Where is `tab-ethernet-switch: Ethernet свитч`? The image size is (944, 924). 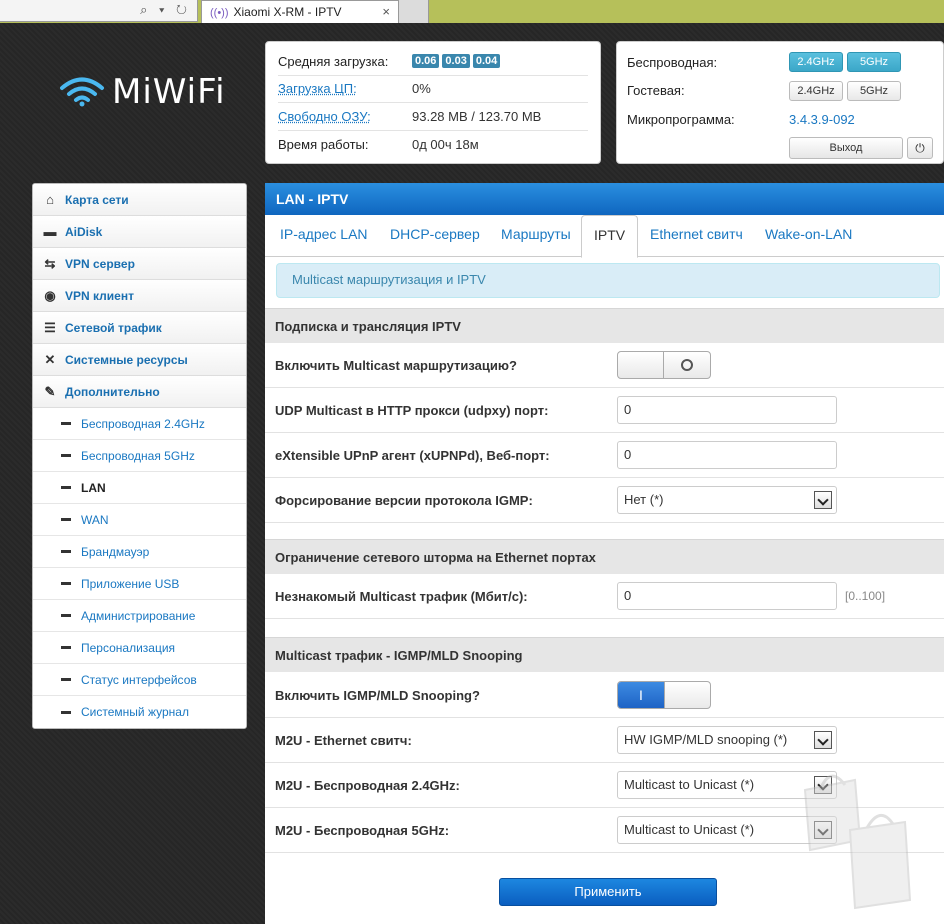
tab-ethernet-switch: Ethernet свитч is located at coordinates (696, 234).